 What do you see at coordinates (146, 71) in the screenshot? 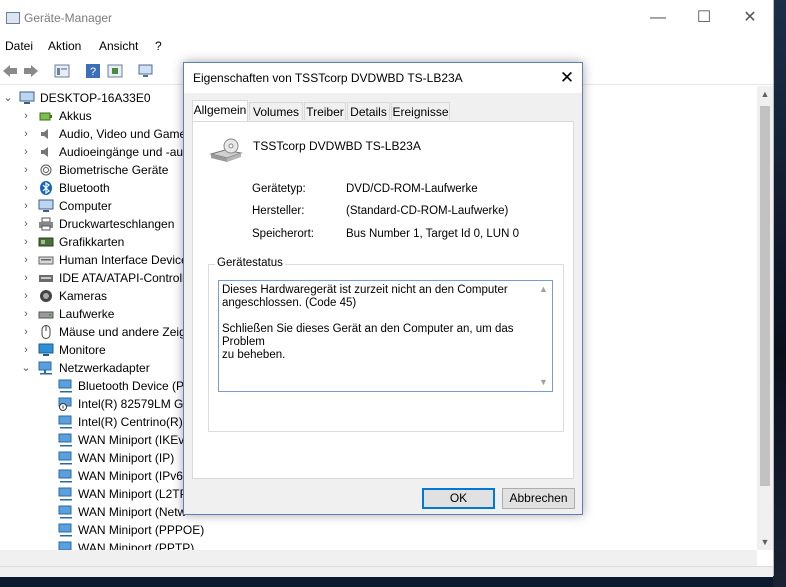
I see `scan-hardware-icon` at bounding box center [146, 71].